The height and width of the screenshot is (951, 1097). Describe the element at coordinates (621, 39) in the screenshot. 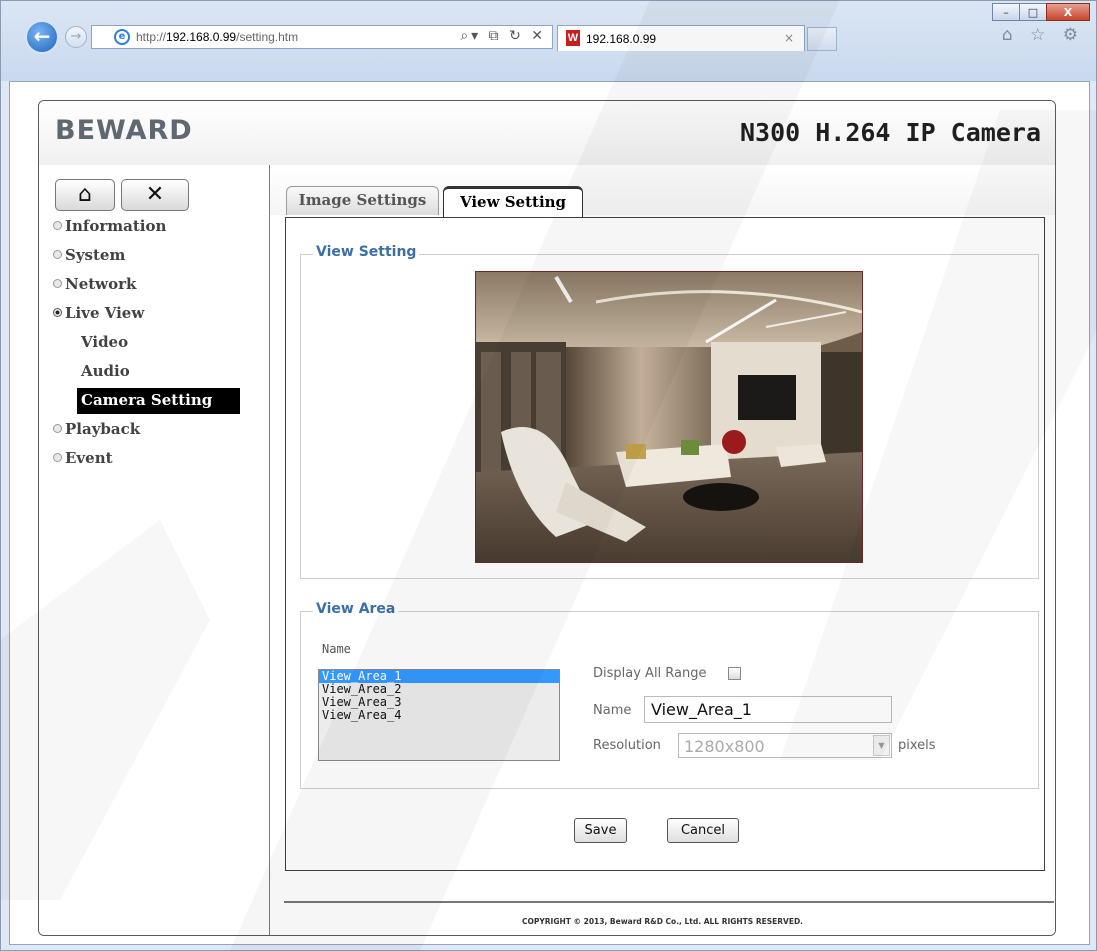

I see `tab-title: 192.168.0.99` at that location.